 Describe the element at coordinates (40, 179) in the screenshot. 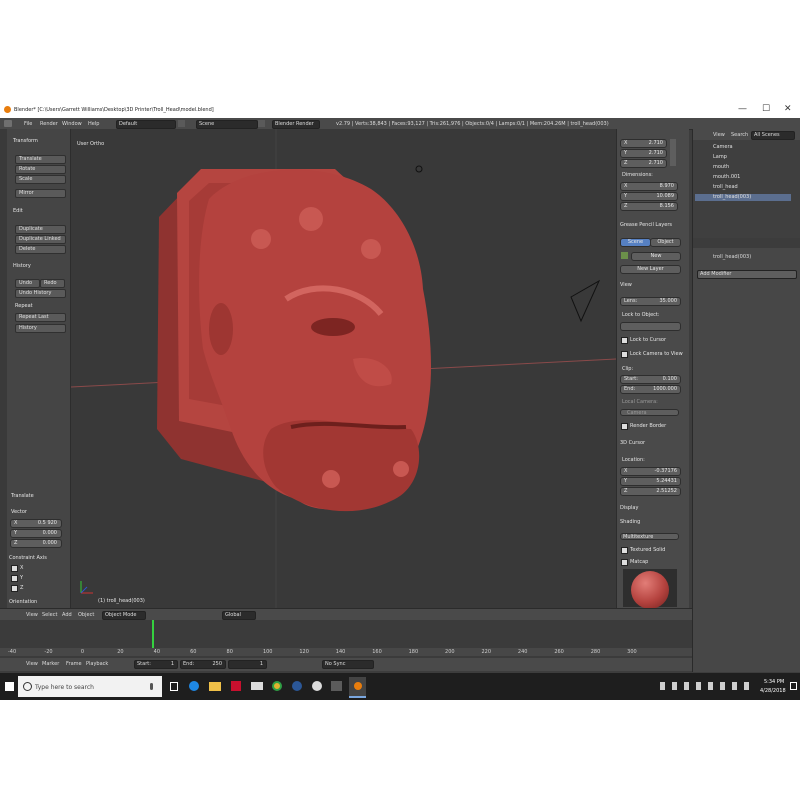

I see `scale-button: Scale` at that location.